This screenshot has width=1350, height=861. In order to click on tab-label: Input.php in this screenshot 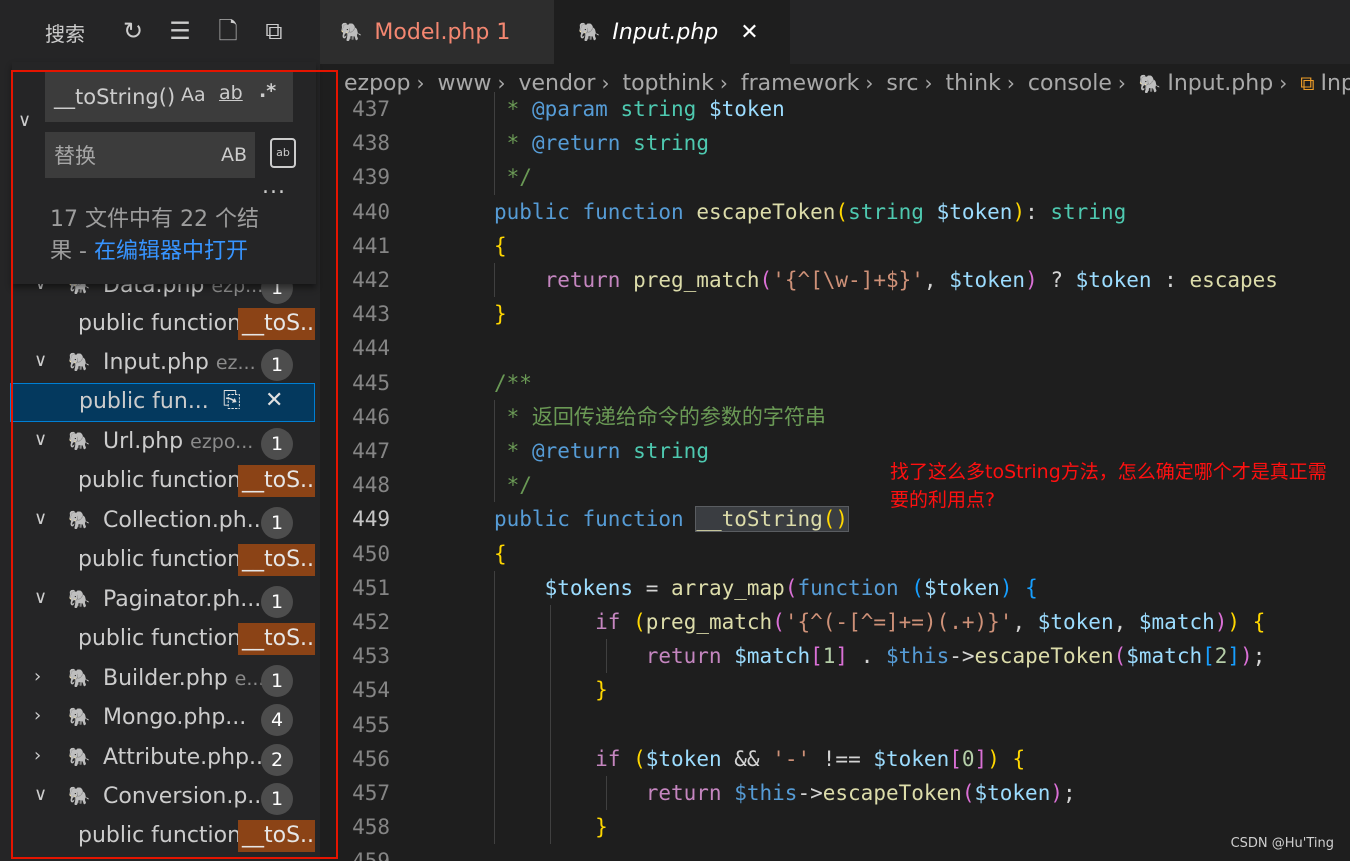, I will do `click(665, 32)`.